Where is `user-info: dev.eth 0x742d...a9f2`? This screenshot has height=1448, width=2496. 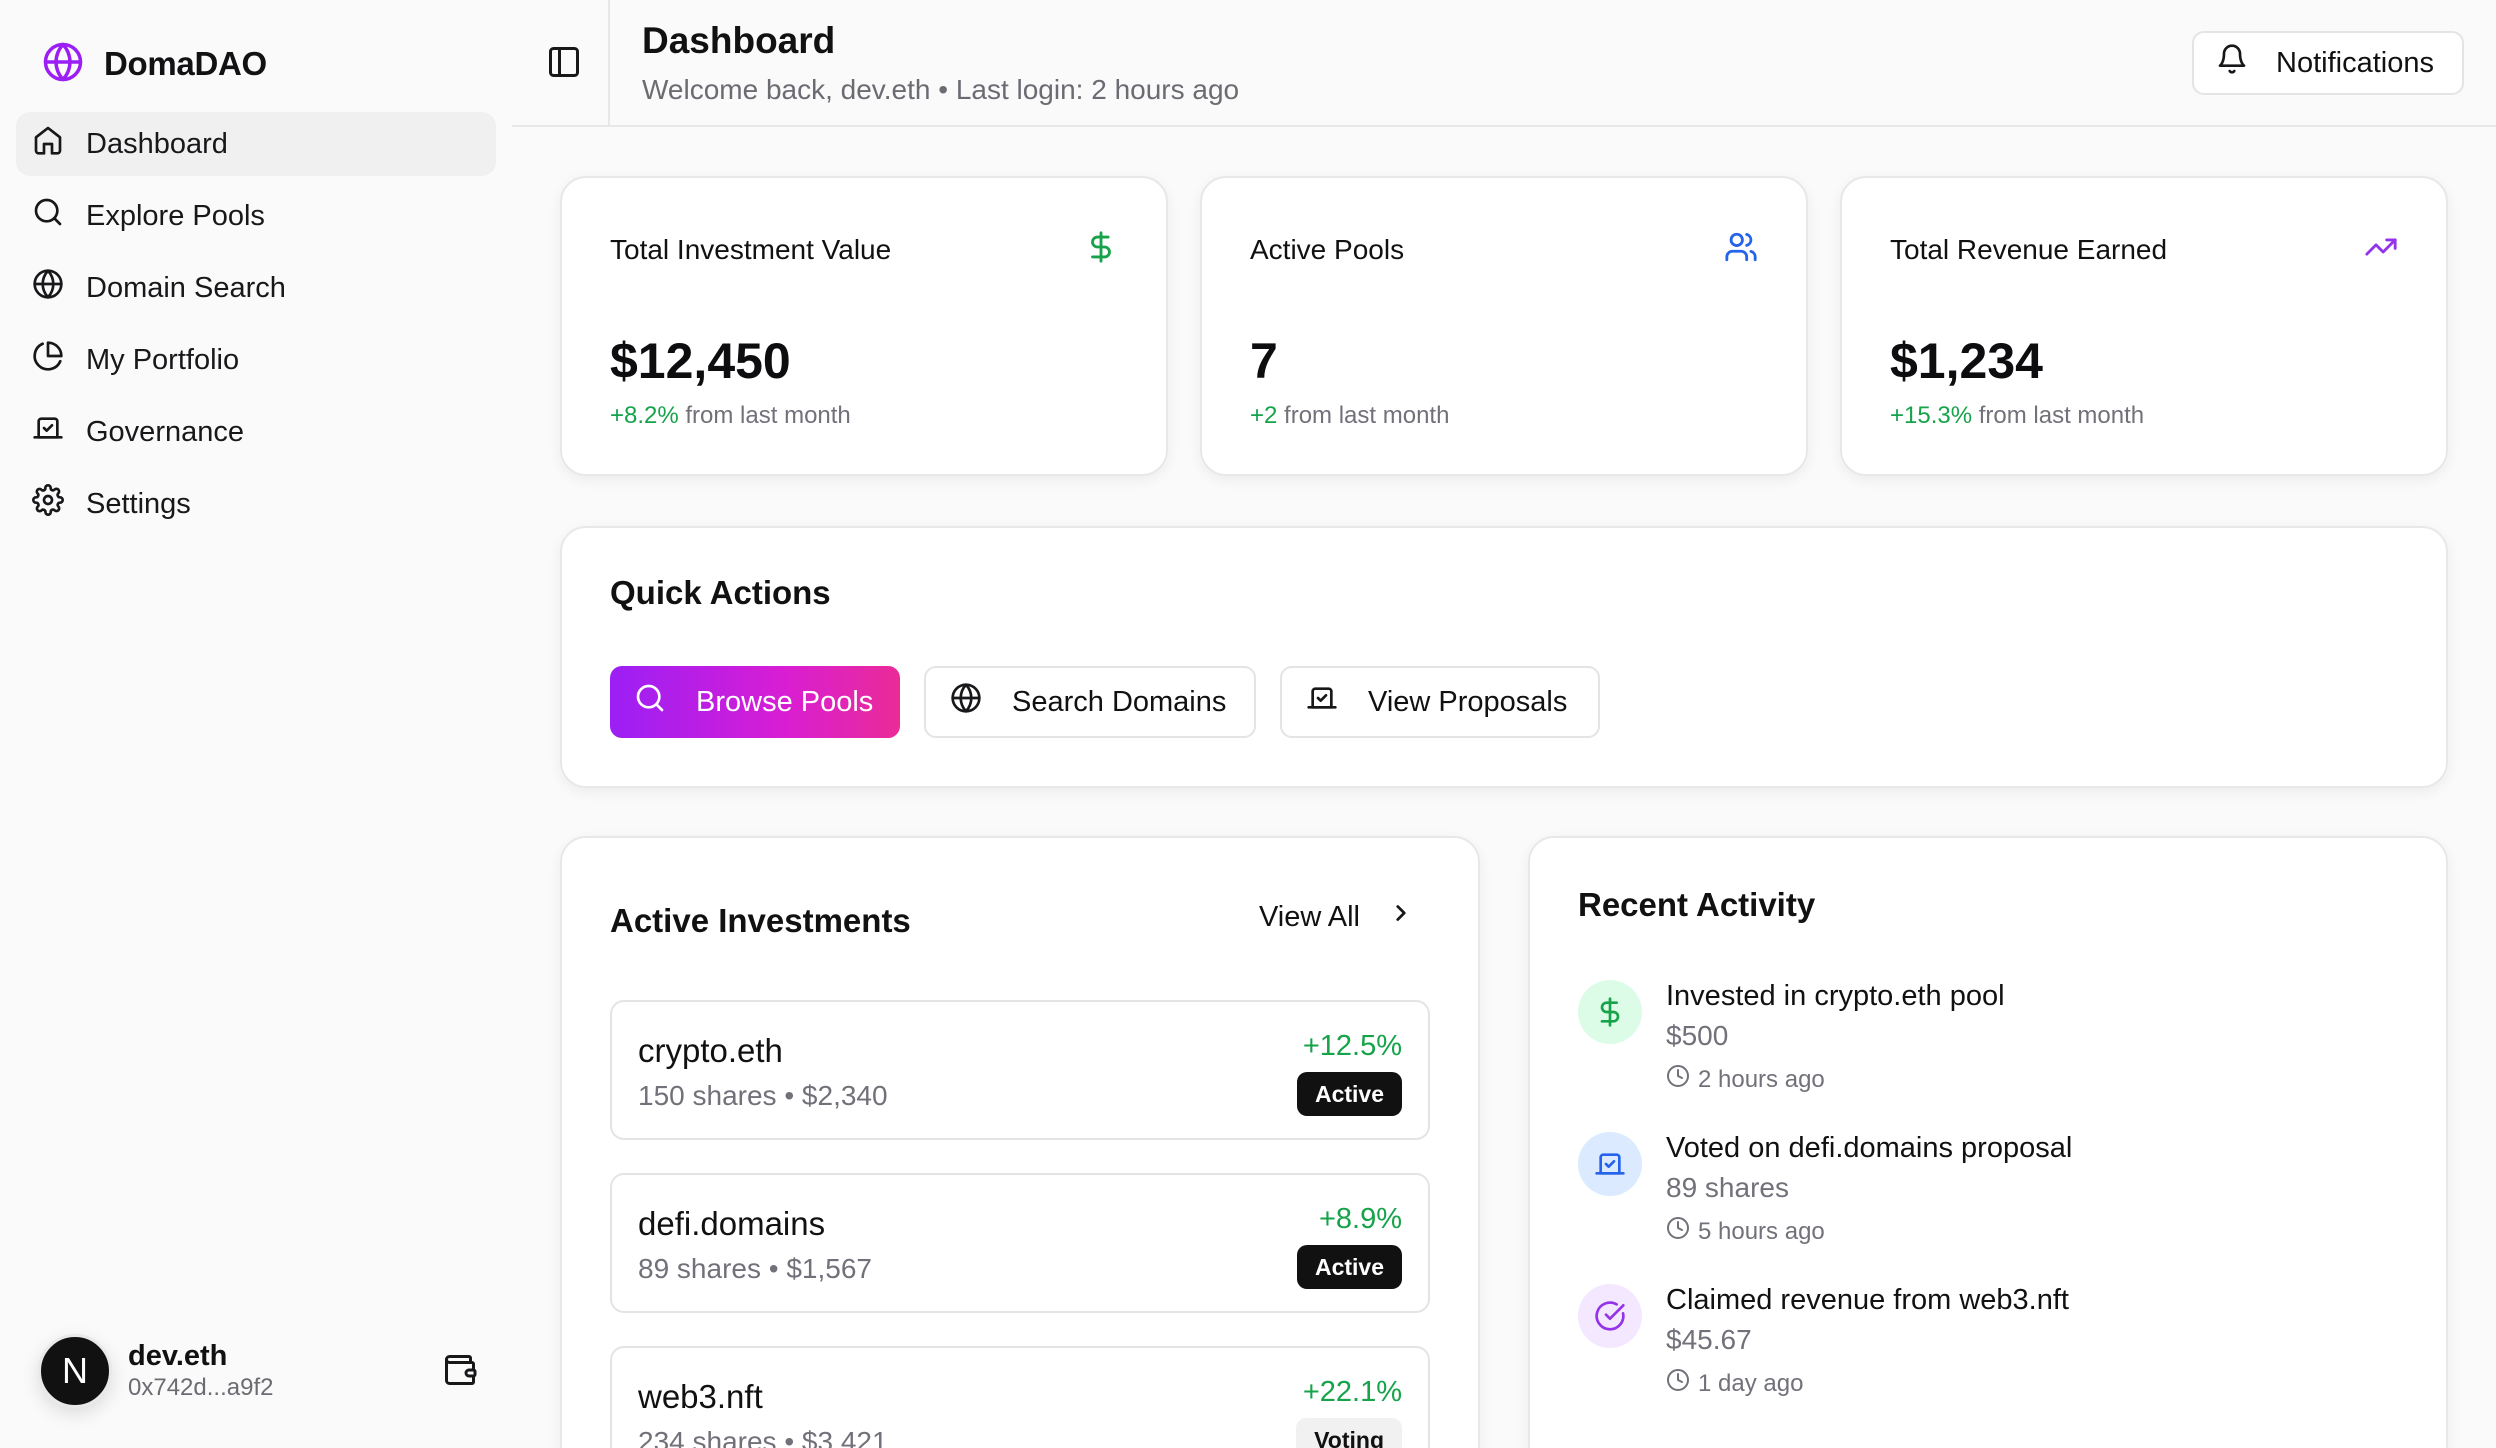 user-info: dev.eth 0x742d...a9f2 is located at coordinates (200, 1371).